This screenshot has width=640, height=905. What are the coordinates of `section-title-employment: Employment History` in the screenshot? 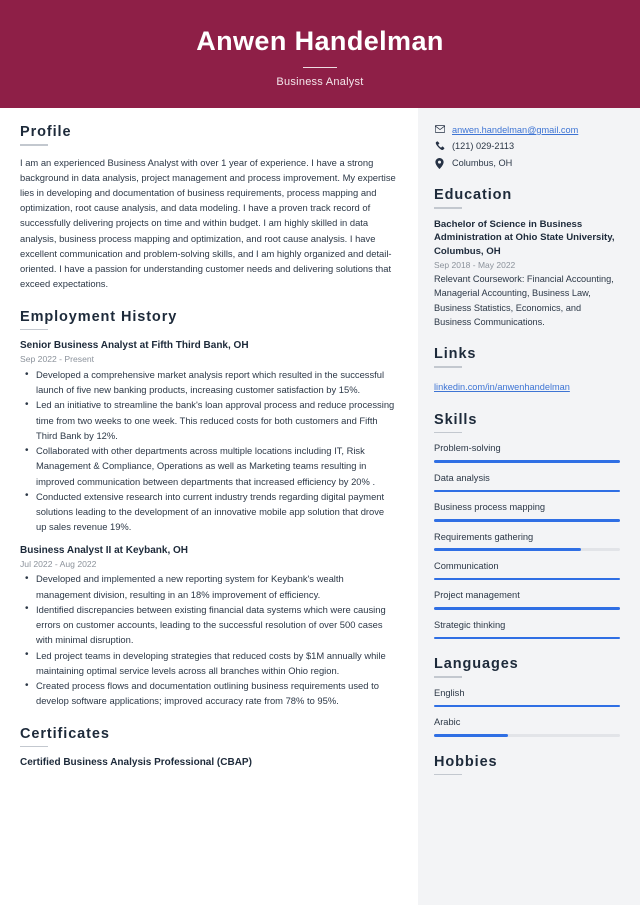 It's located at (99, 316).